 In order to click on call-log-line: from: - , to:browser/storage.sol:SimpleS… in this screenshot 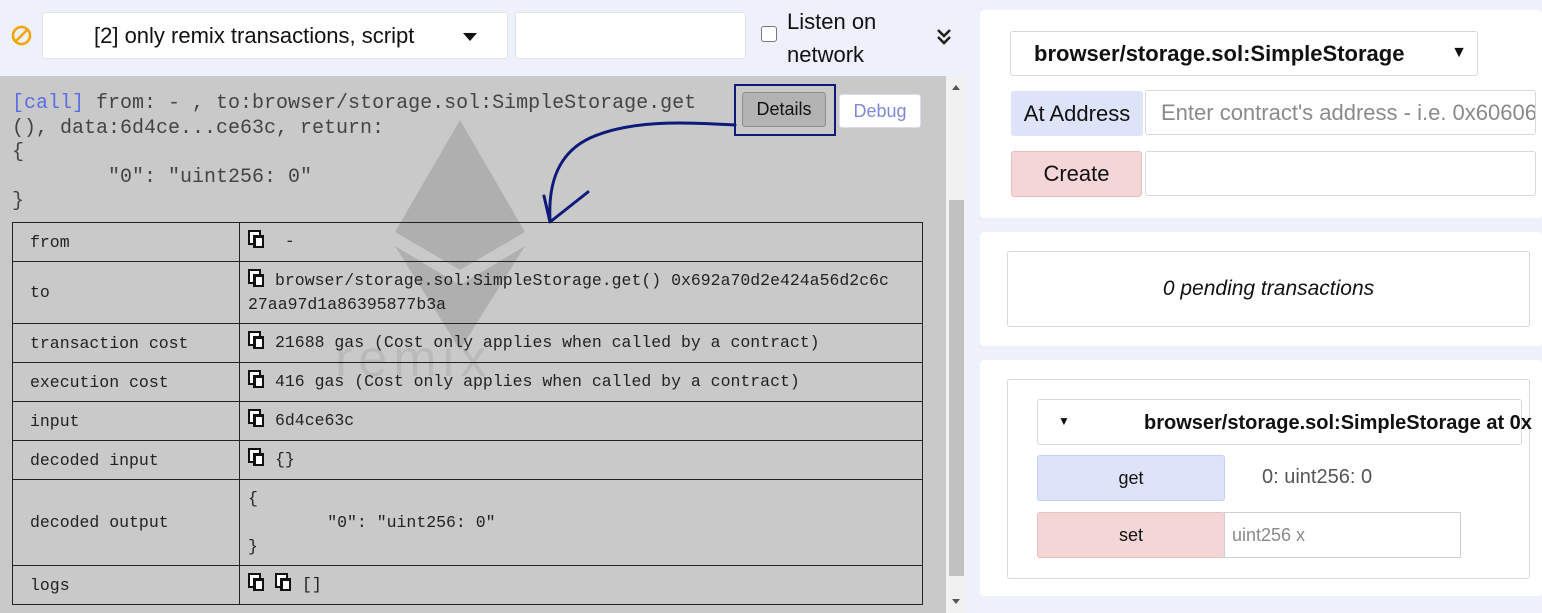, I will do `click(390, 103)`.